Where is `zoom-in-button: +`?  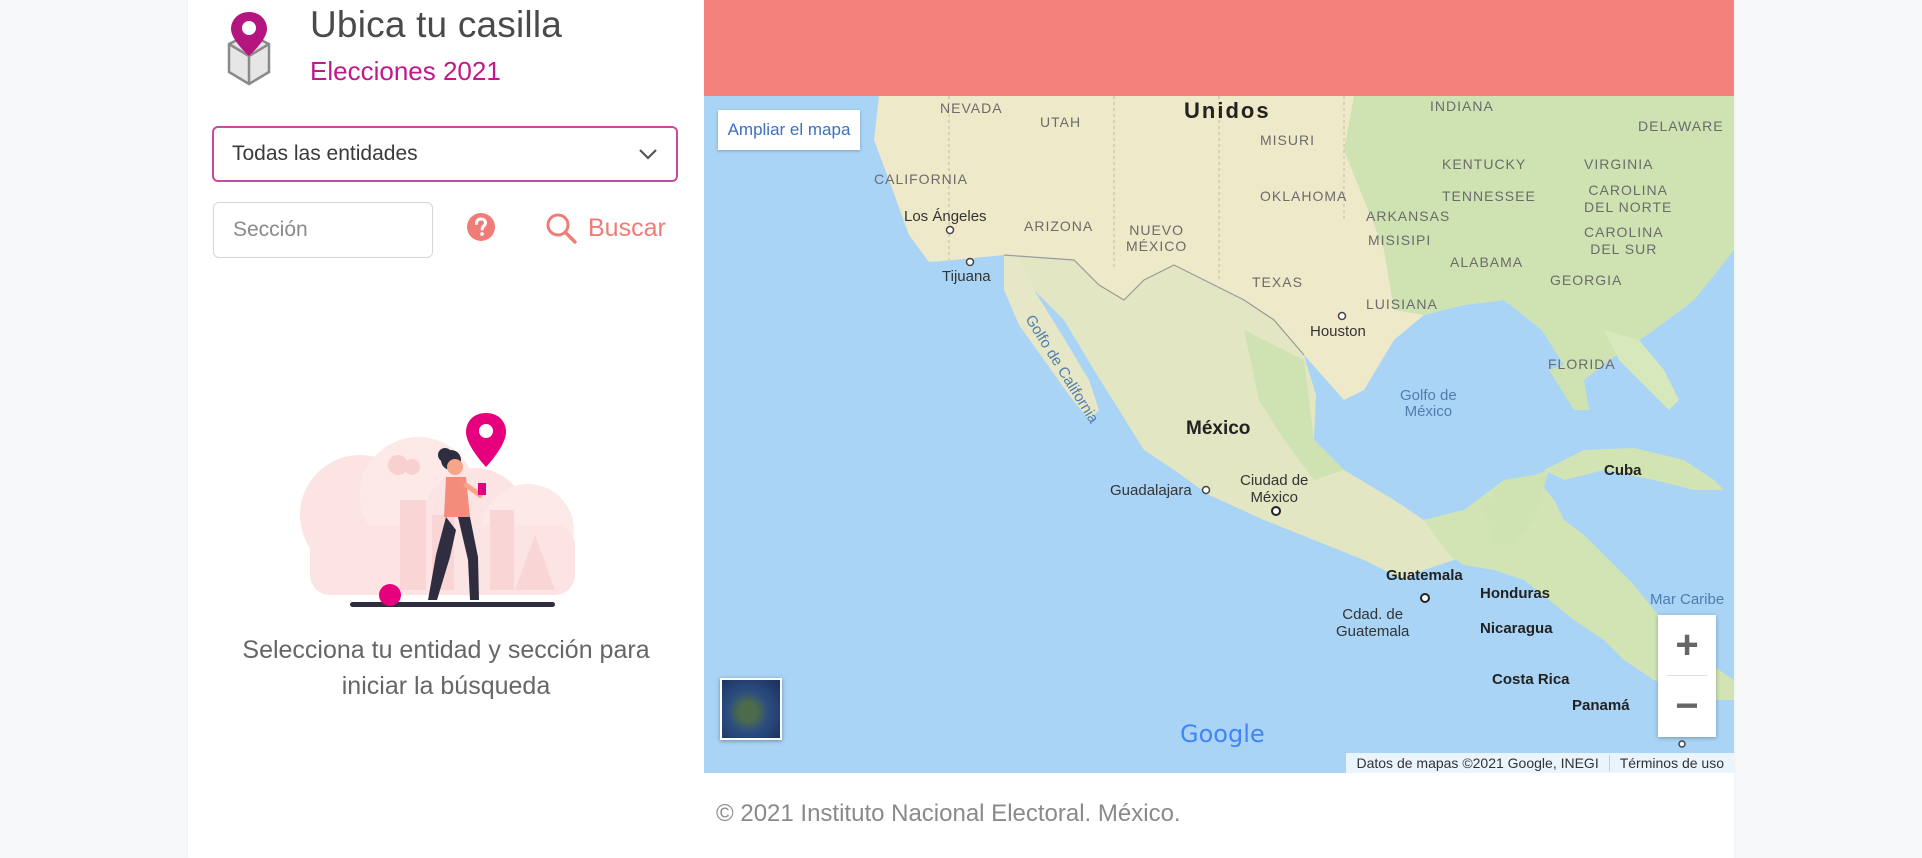
zoom-in-button: + is located at coordinates (1687, 645).